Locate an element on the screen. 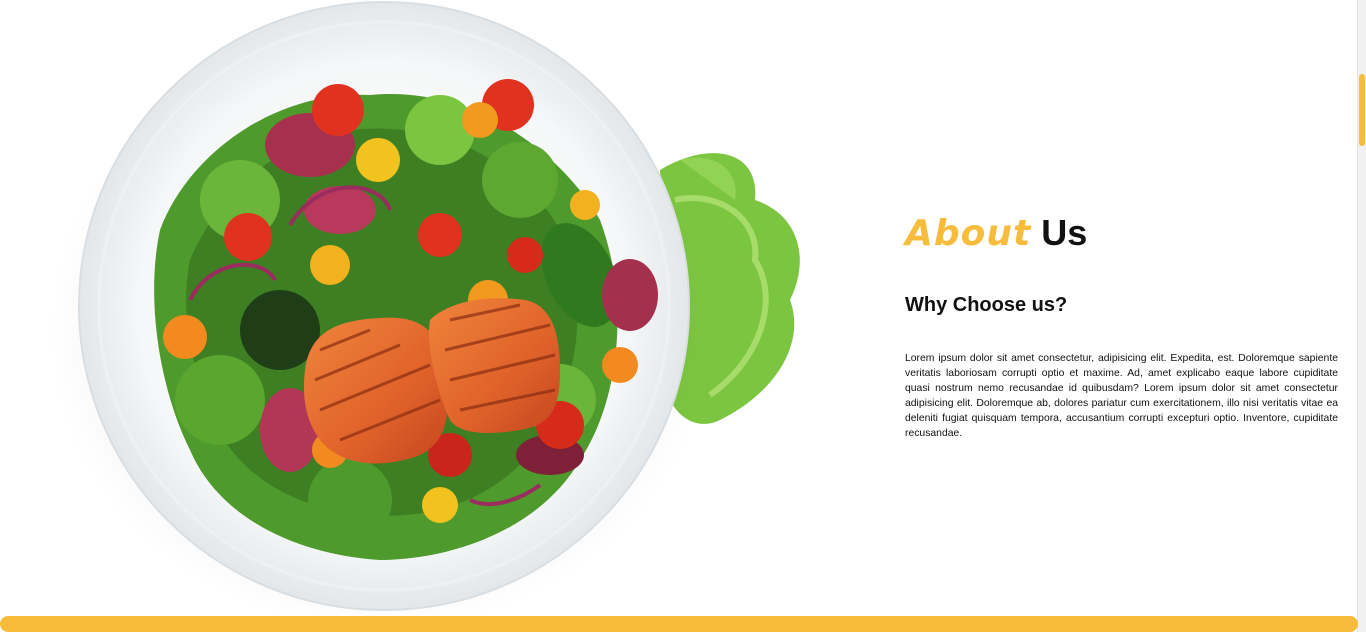 This screenshot has width=1366, height=632. vertical-scrollbar is located at coordinates (1361, 316).